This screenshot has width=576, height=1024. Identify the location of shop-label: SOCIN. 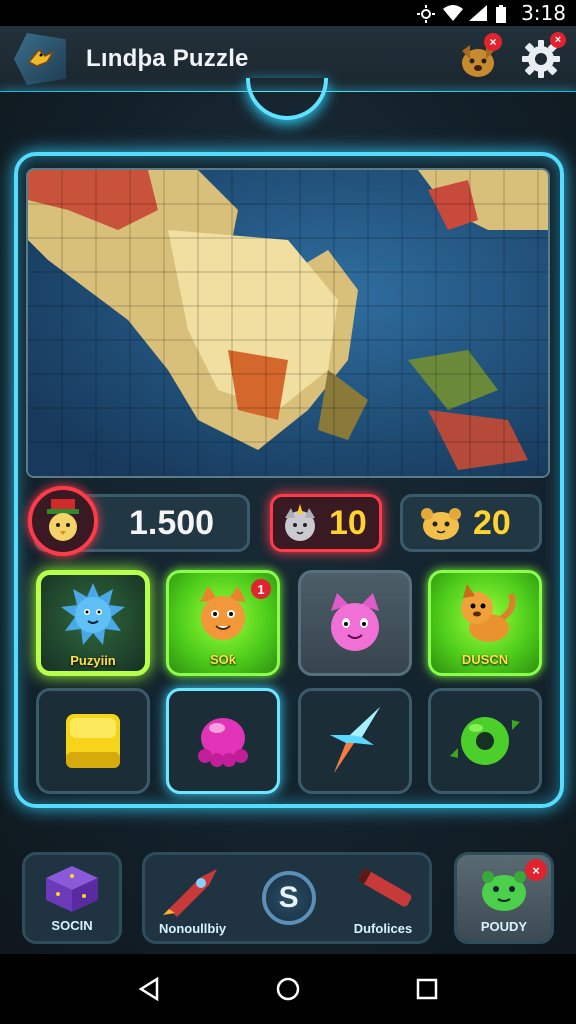
(72, 925).